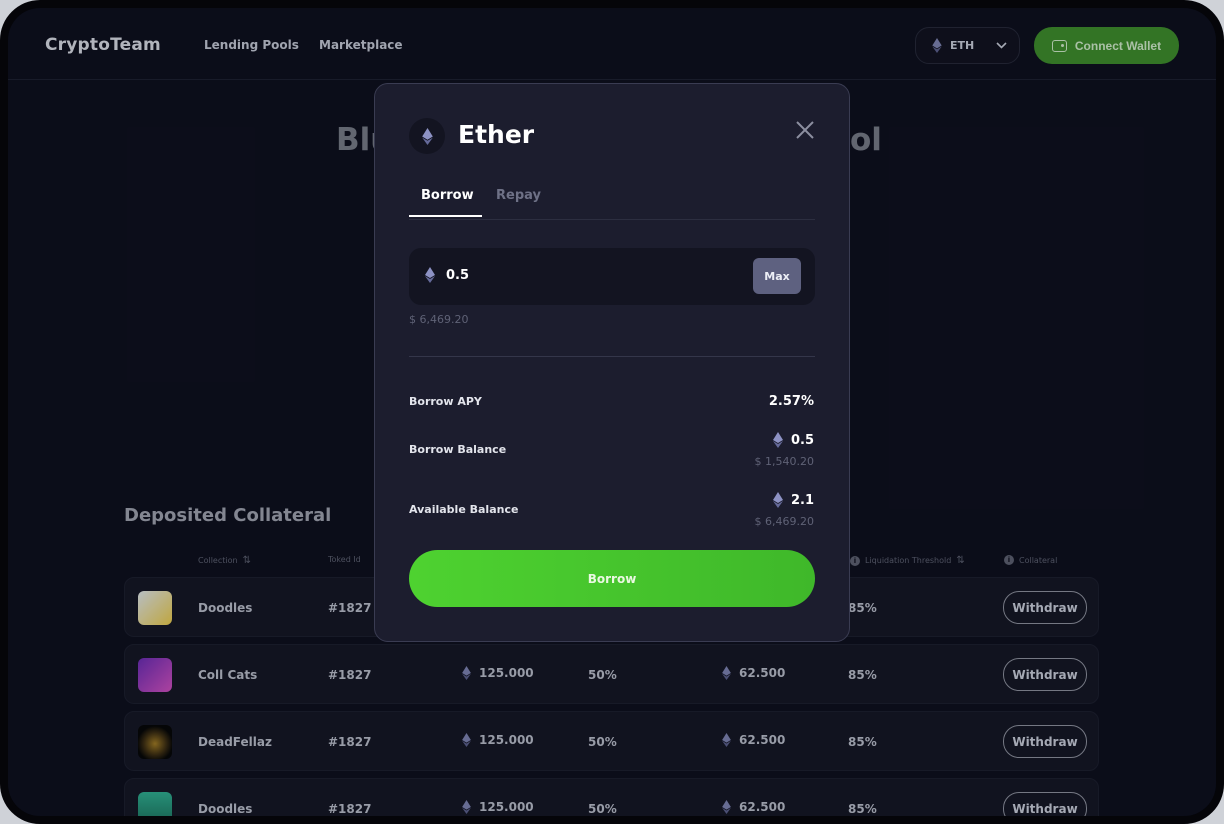  I want to click on available-balance-usd: $ 6,469.20, so click(784, 521).